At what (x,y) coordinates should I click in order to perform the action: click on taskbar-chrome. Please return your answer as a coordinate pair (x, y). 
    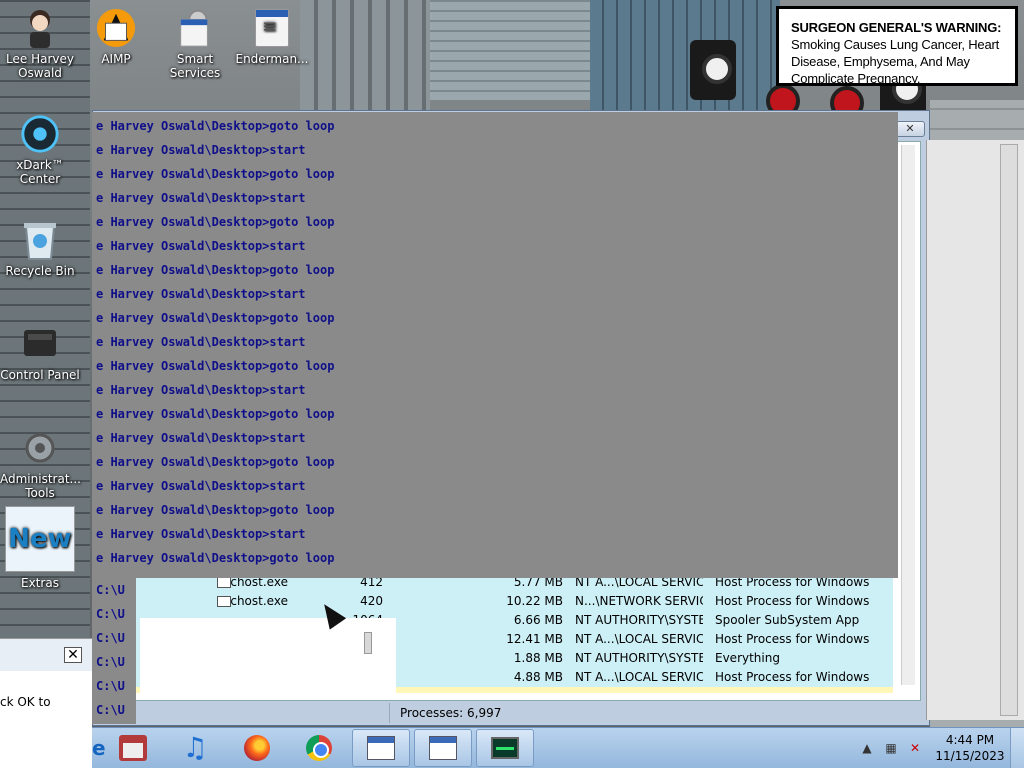
    Looking at the image, I should click on (319, 748).